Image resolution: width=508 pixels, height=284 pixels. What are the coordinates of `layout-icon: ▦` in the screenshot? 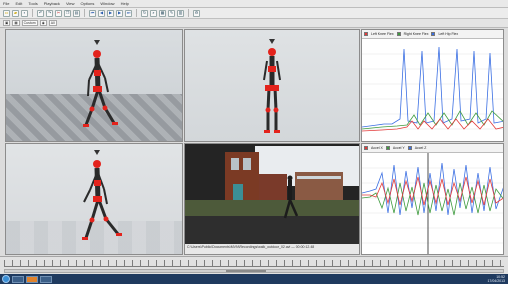 It's located at (16, 23).